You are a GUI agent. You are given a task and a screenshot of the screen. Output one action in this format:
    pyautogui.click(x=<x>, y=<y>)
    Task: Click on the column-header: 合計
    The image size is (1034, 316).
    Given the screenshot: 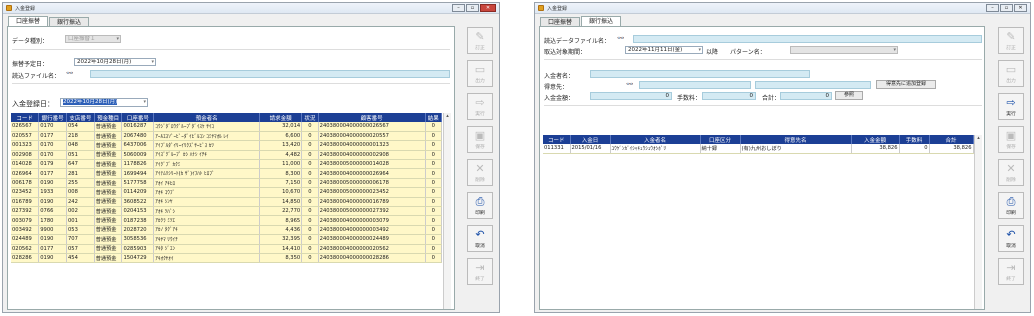 What is the action you would take?
    pyautogui.click(x=951, y=139)
    